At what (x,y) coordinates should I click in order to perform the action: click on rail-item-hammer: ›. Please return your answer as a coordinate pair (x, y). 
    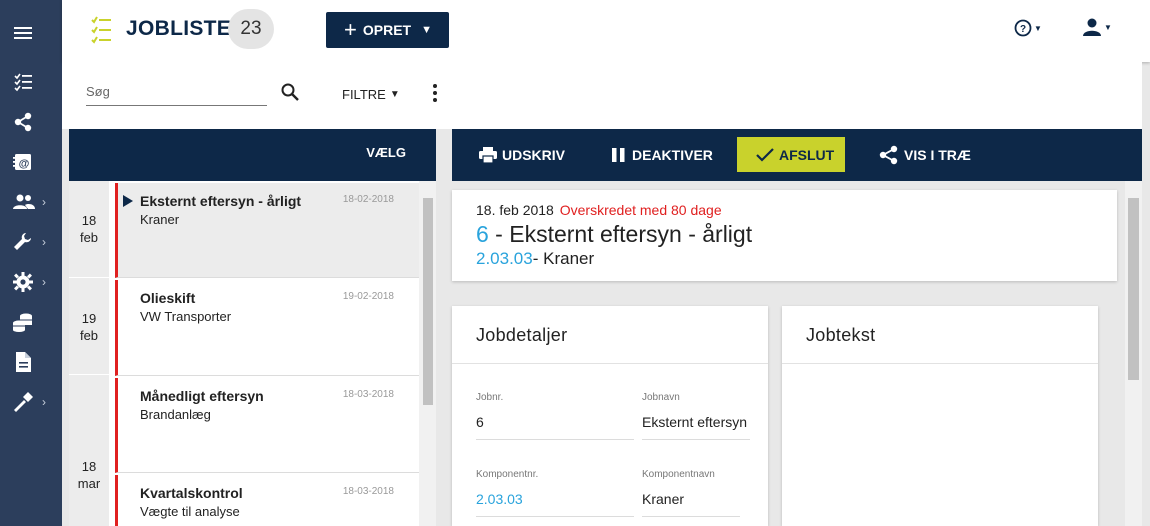
    Looking at the image, I should click on (31, 402).